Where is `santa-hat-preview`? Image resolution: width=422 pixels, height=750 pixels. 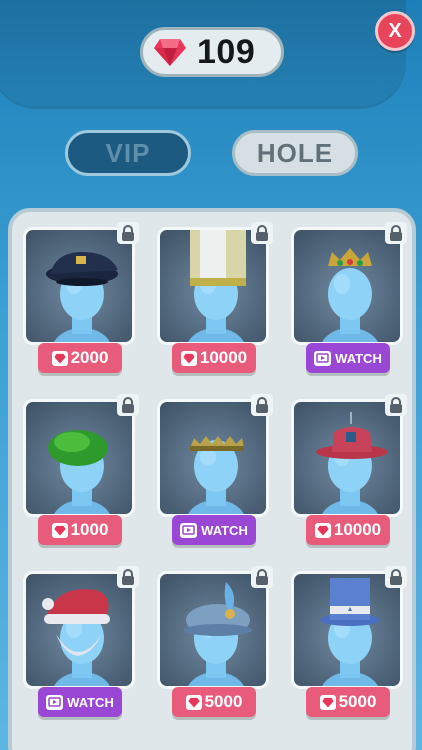 santa-hat-preview is located at coordinates (79, 630).